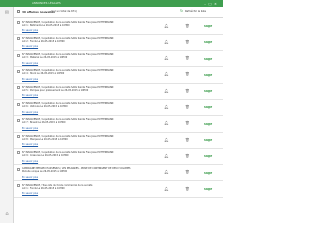 The image size is (320, 240). What do you see at coordinates (7, 214) in the screenshot?
I see `home-icon: ⌂` at bounding box center [7, 214].